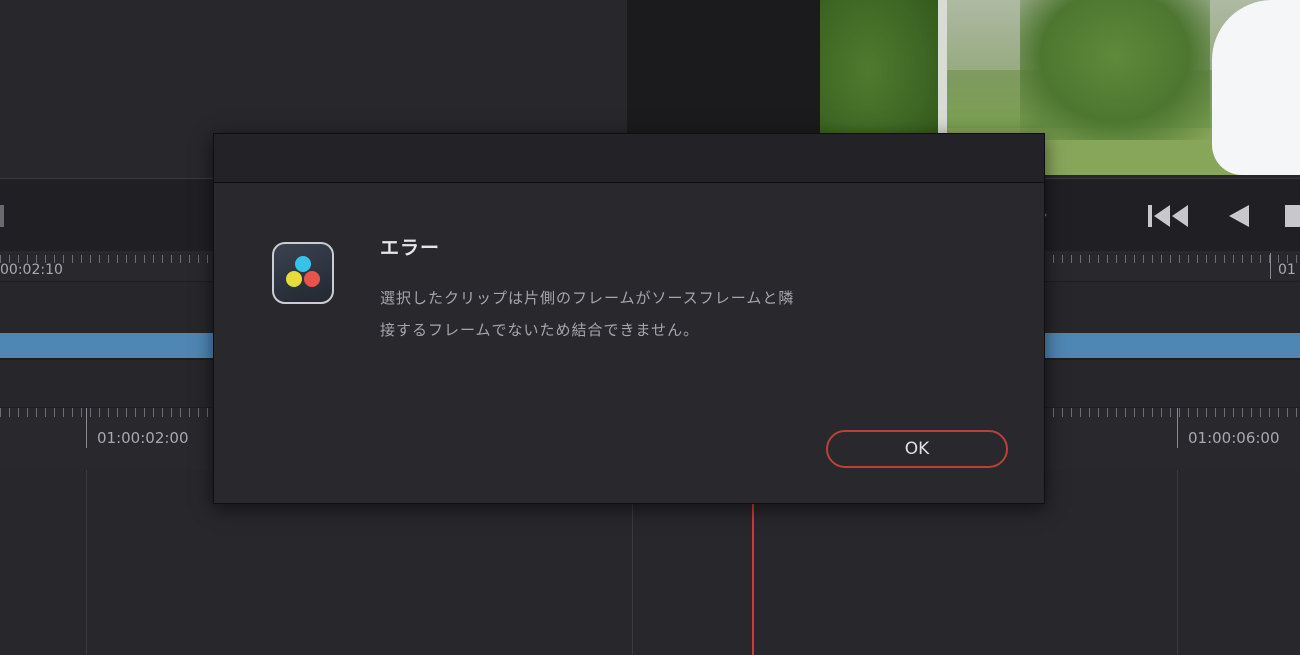  What do you see at coordinates (1292, 218) in the screenshot?
I see `stop-icon` at bounding box center [1292, 218].